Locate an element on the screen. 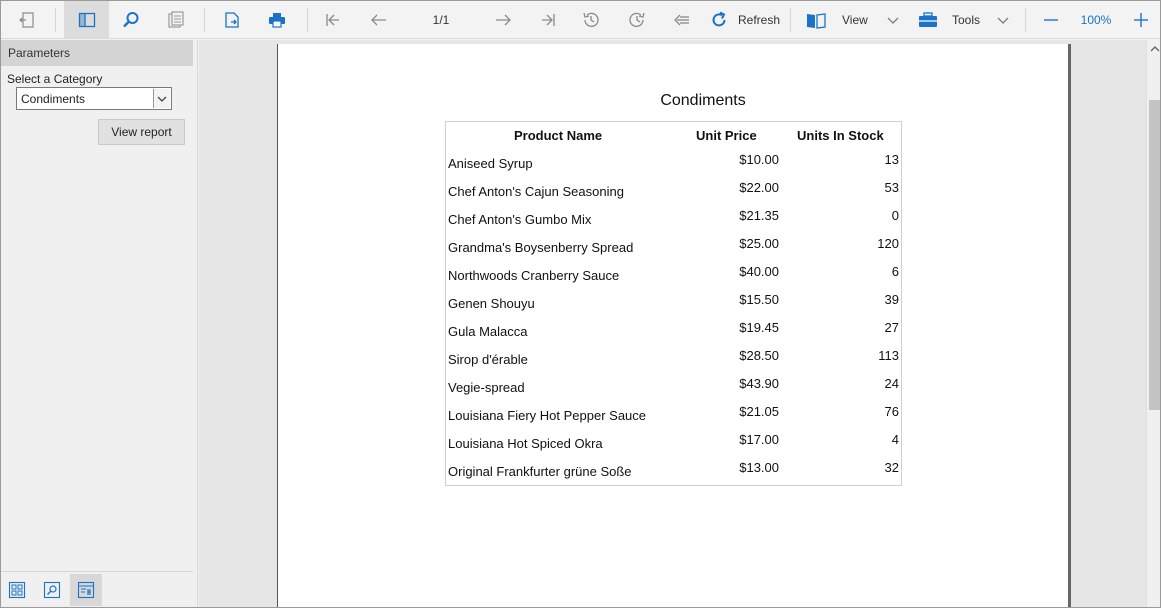 This screenshot has width=1161, height=608. unit-price: $13.00 is located at coordinates (759, 467).